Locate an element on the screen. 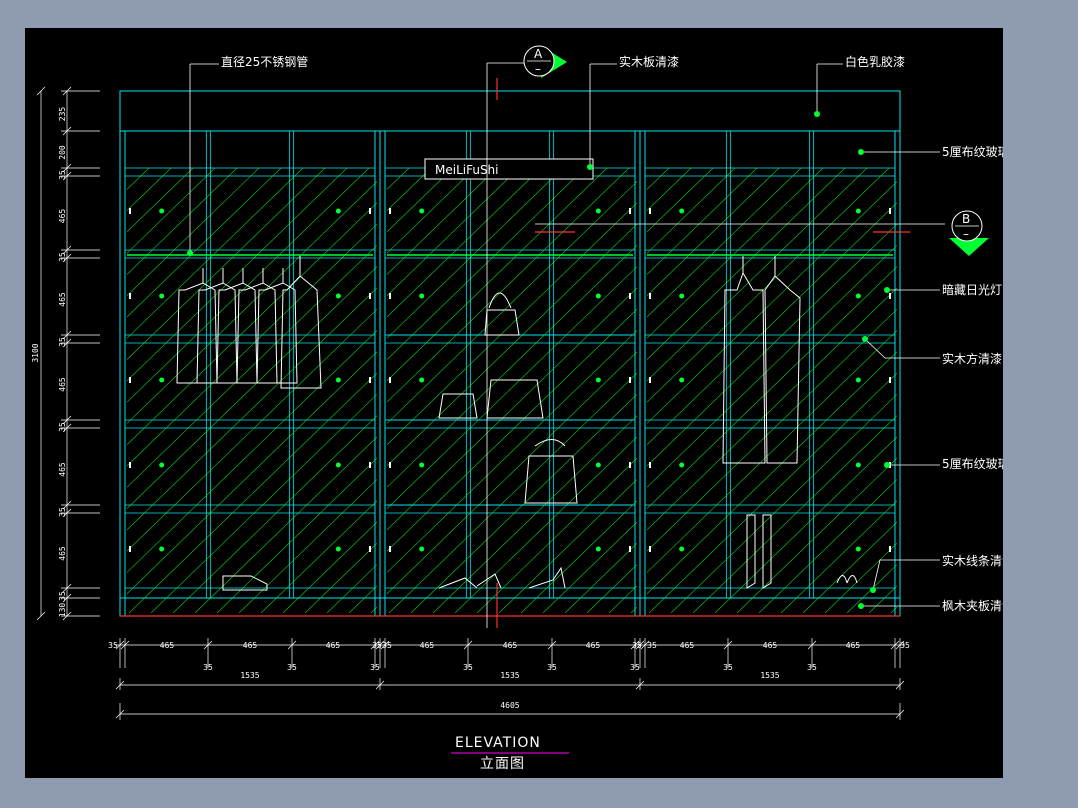  section-a-sub: – is located at coordinates (538, 69).